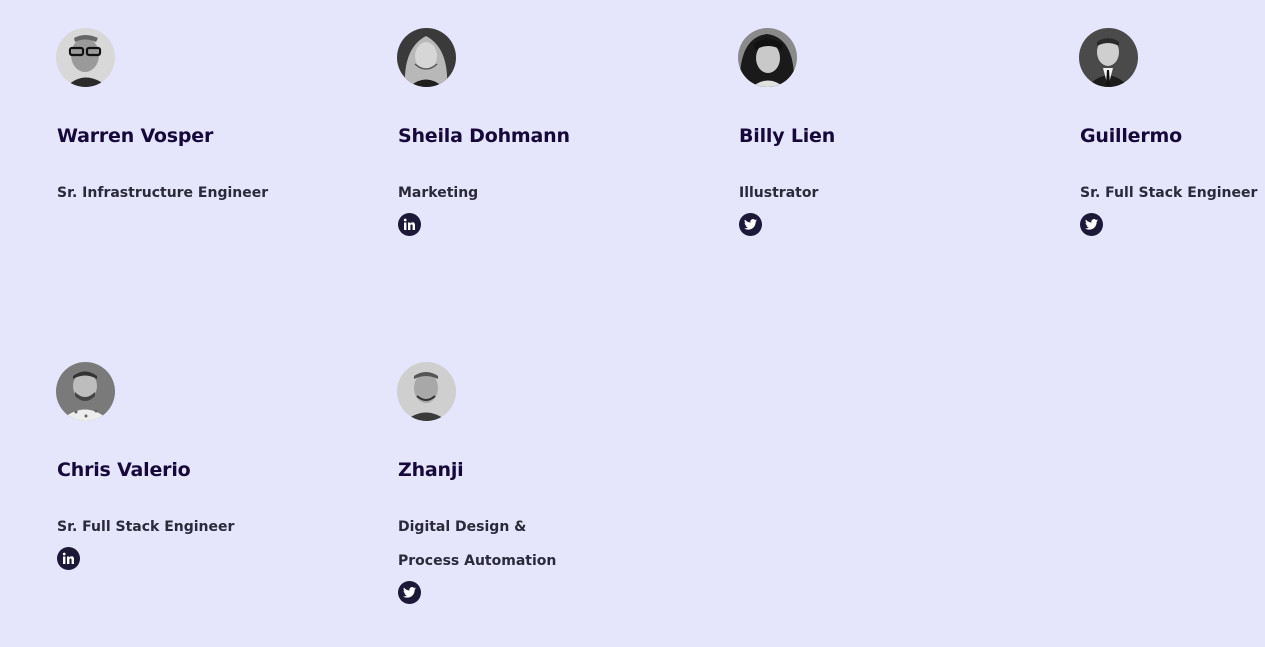 The image size is (1265, 647). What do you see at coordinates (477, 544) in the screenshot?
I see `member-role: Digital Design & Process Automation` at bounding box center [477, 544].